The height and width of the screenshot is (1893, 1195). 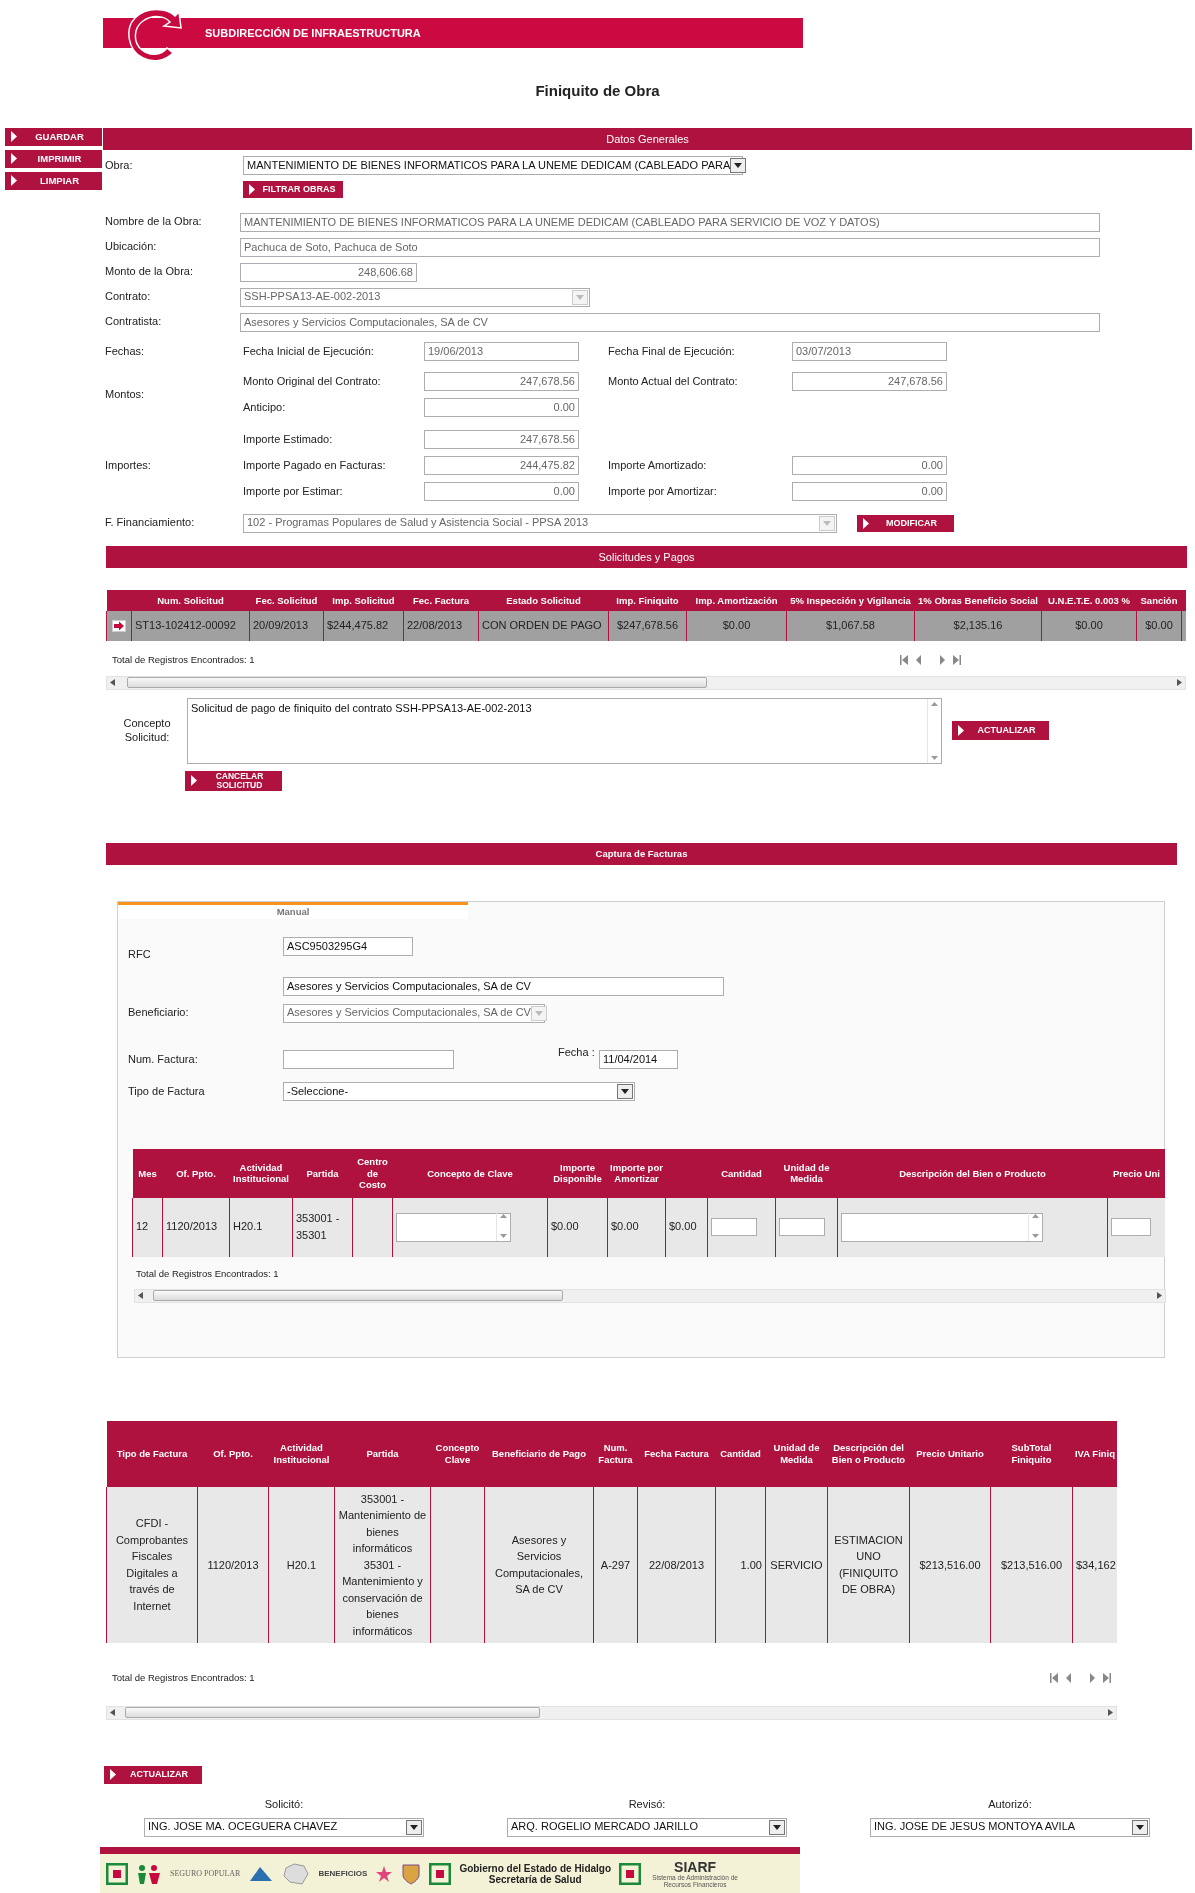 What do you see at coordinates (53, 180) in the screenshot?
I see `sidebar-button: LIMPIAR` at bounding box center [53, 180].